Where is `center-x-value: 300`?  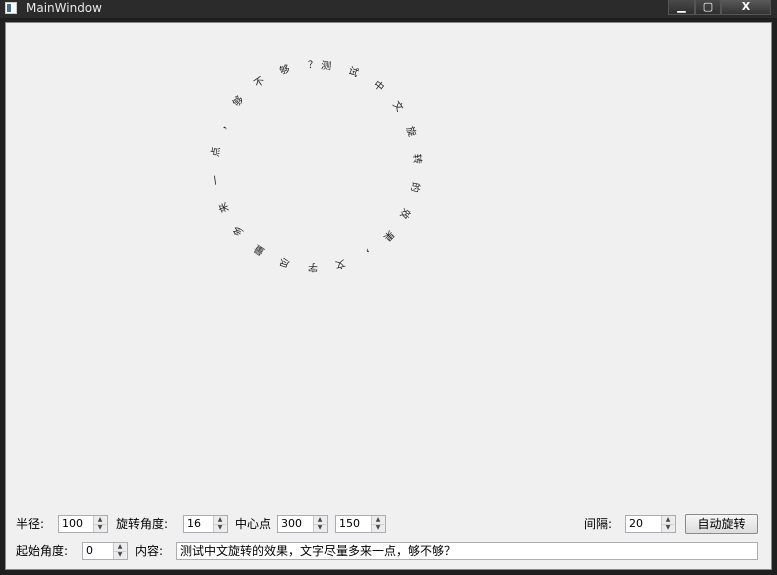 center-x-value: 300 is located at coordinates (291, 523).